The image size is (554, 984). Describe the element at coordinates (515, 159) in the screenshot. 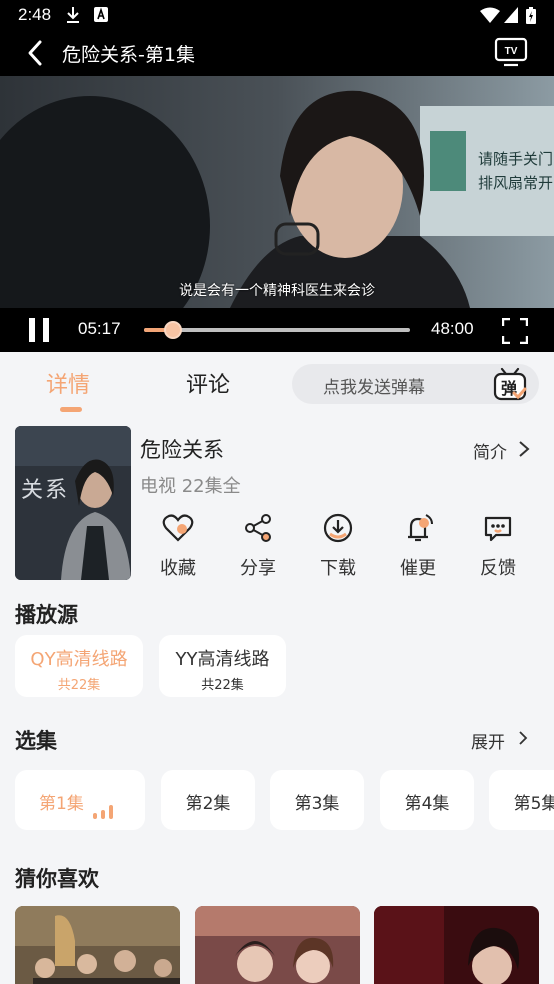

I see `svg-text: 请随手关门` at that location.